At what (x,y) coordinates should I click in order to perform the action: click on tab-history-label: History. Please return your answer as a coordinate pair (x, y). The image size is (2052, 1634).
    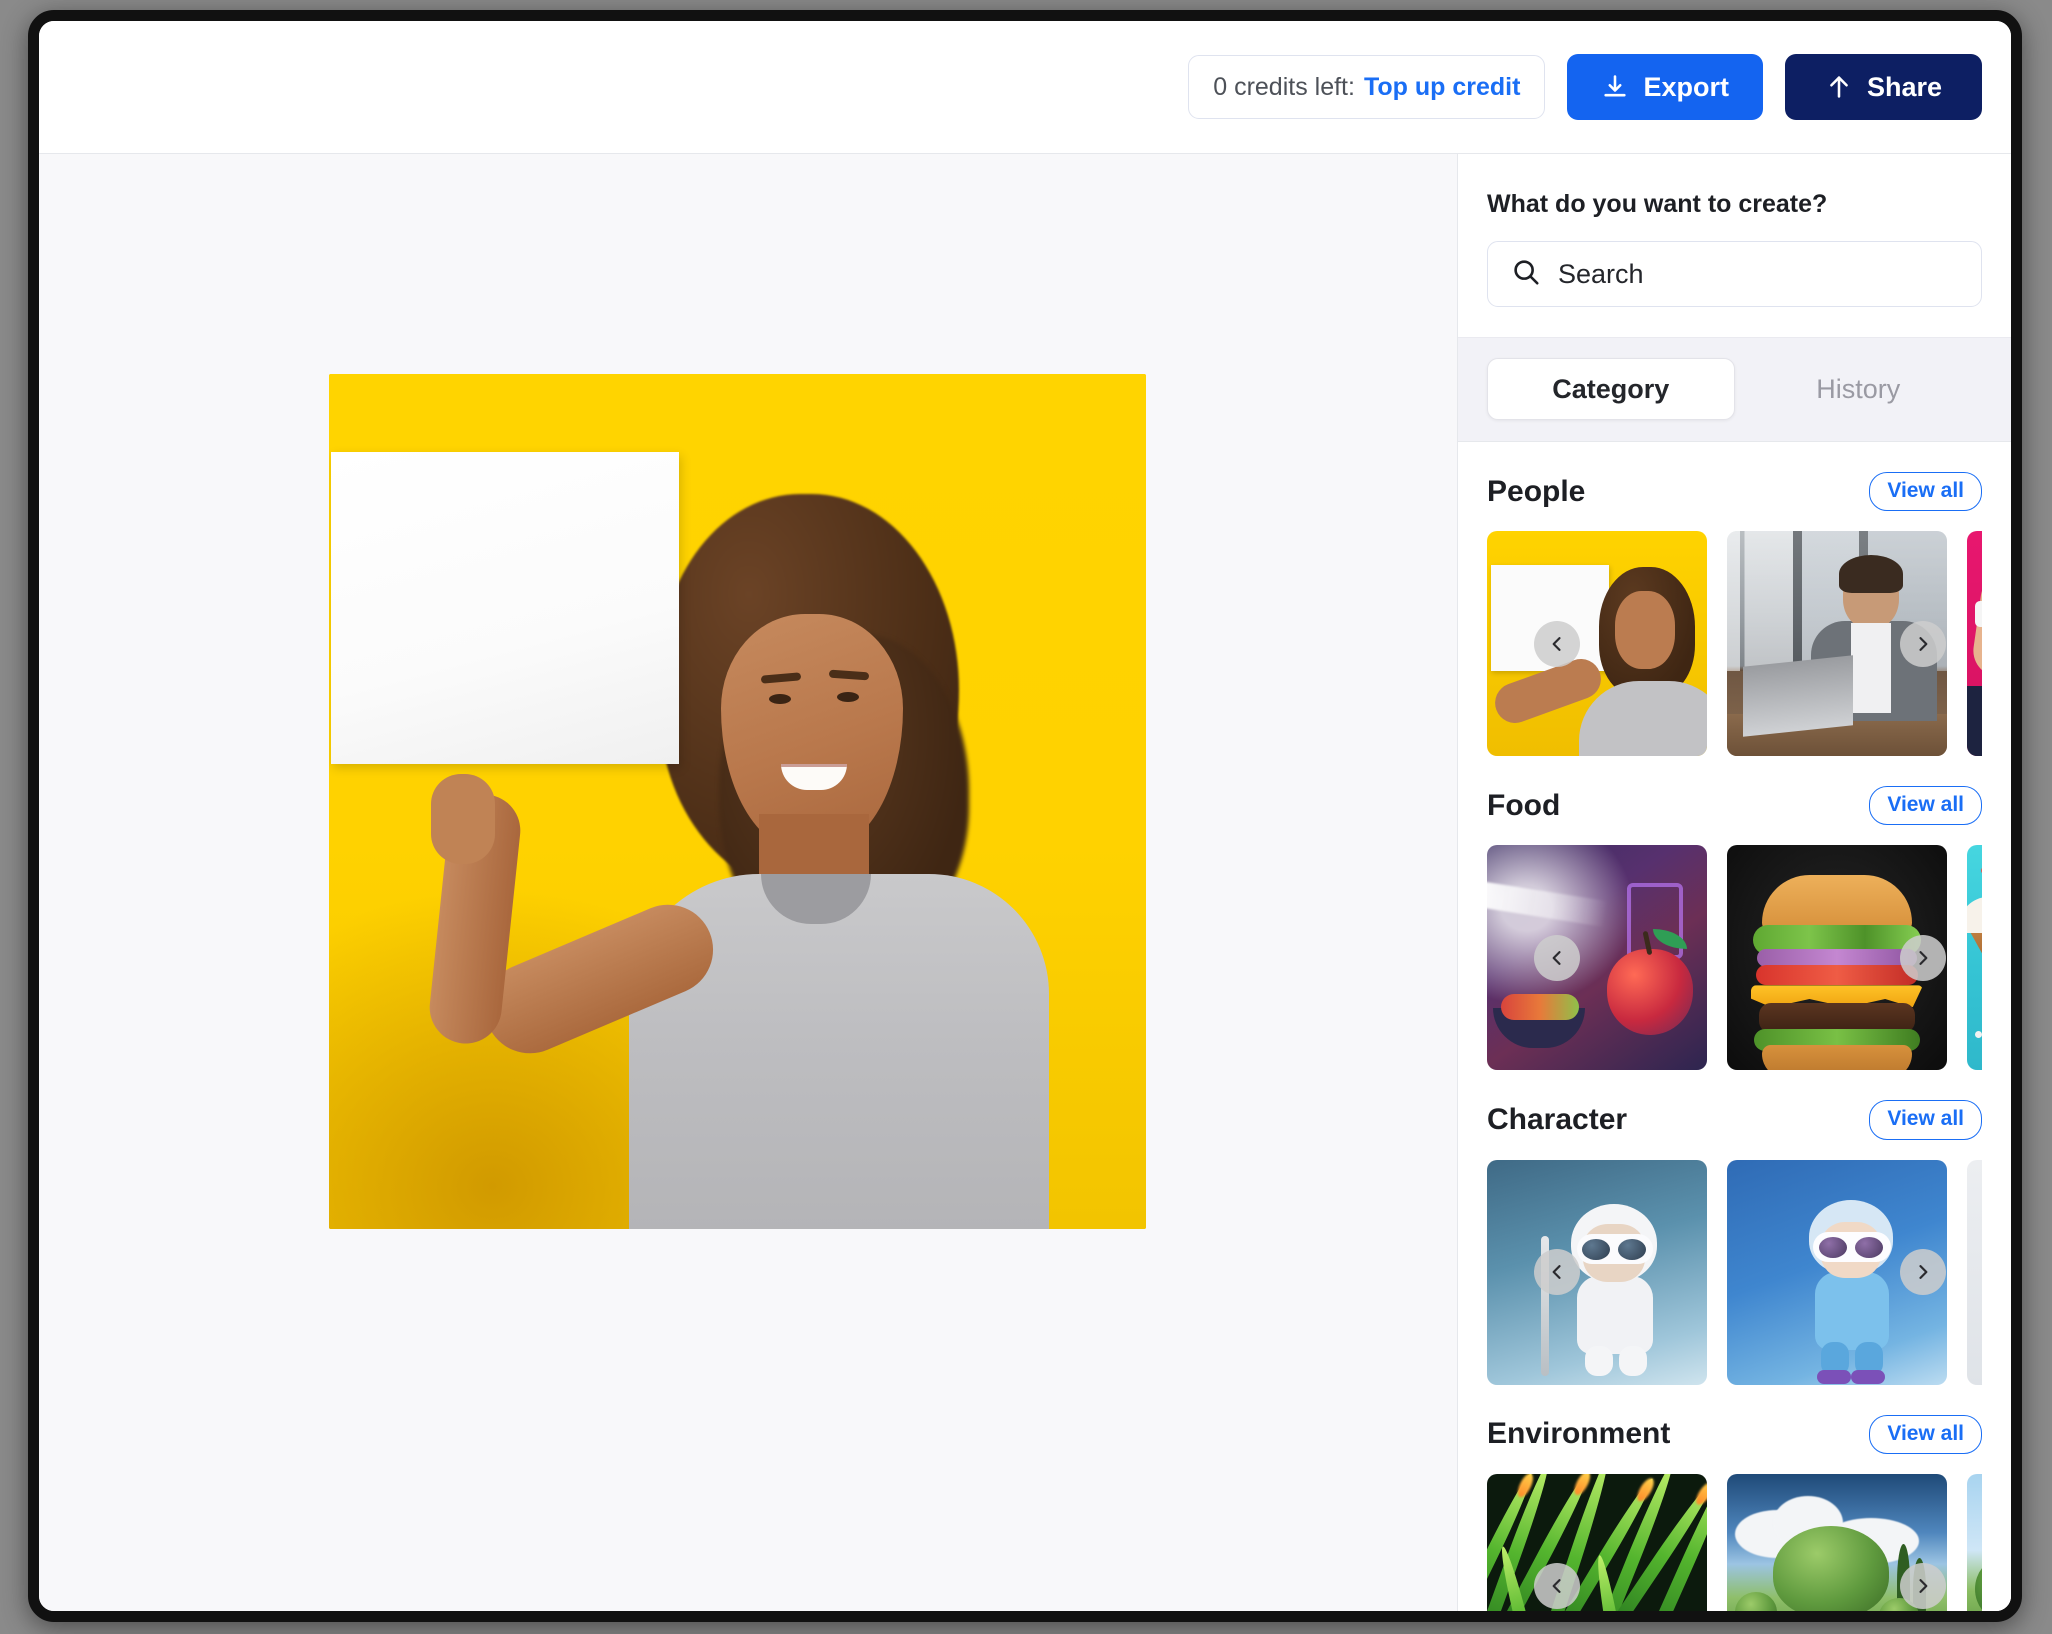
    Looking at the image, I should click on (1858, 388).